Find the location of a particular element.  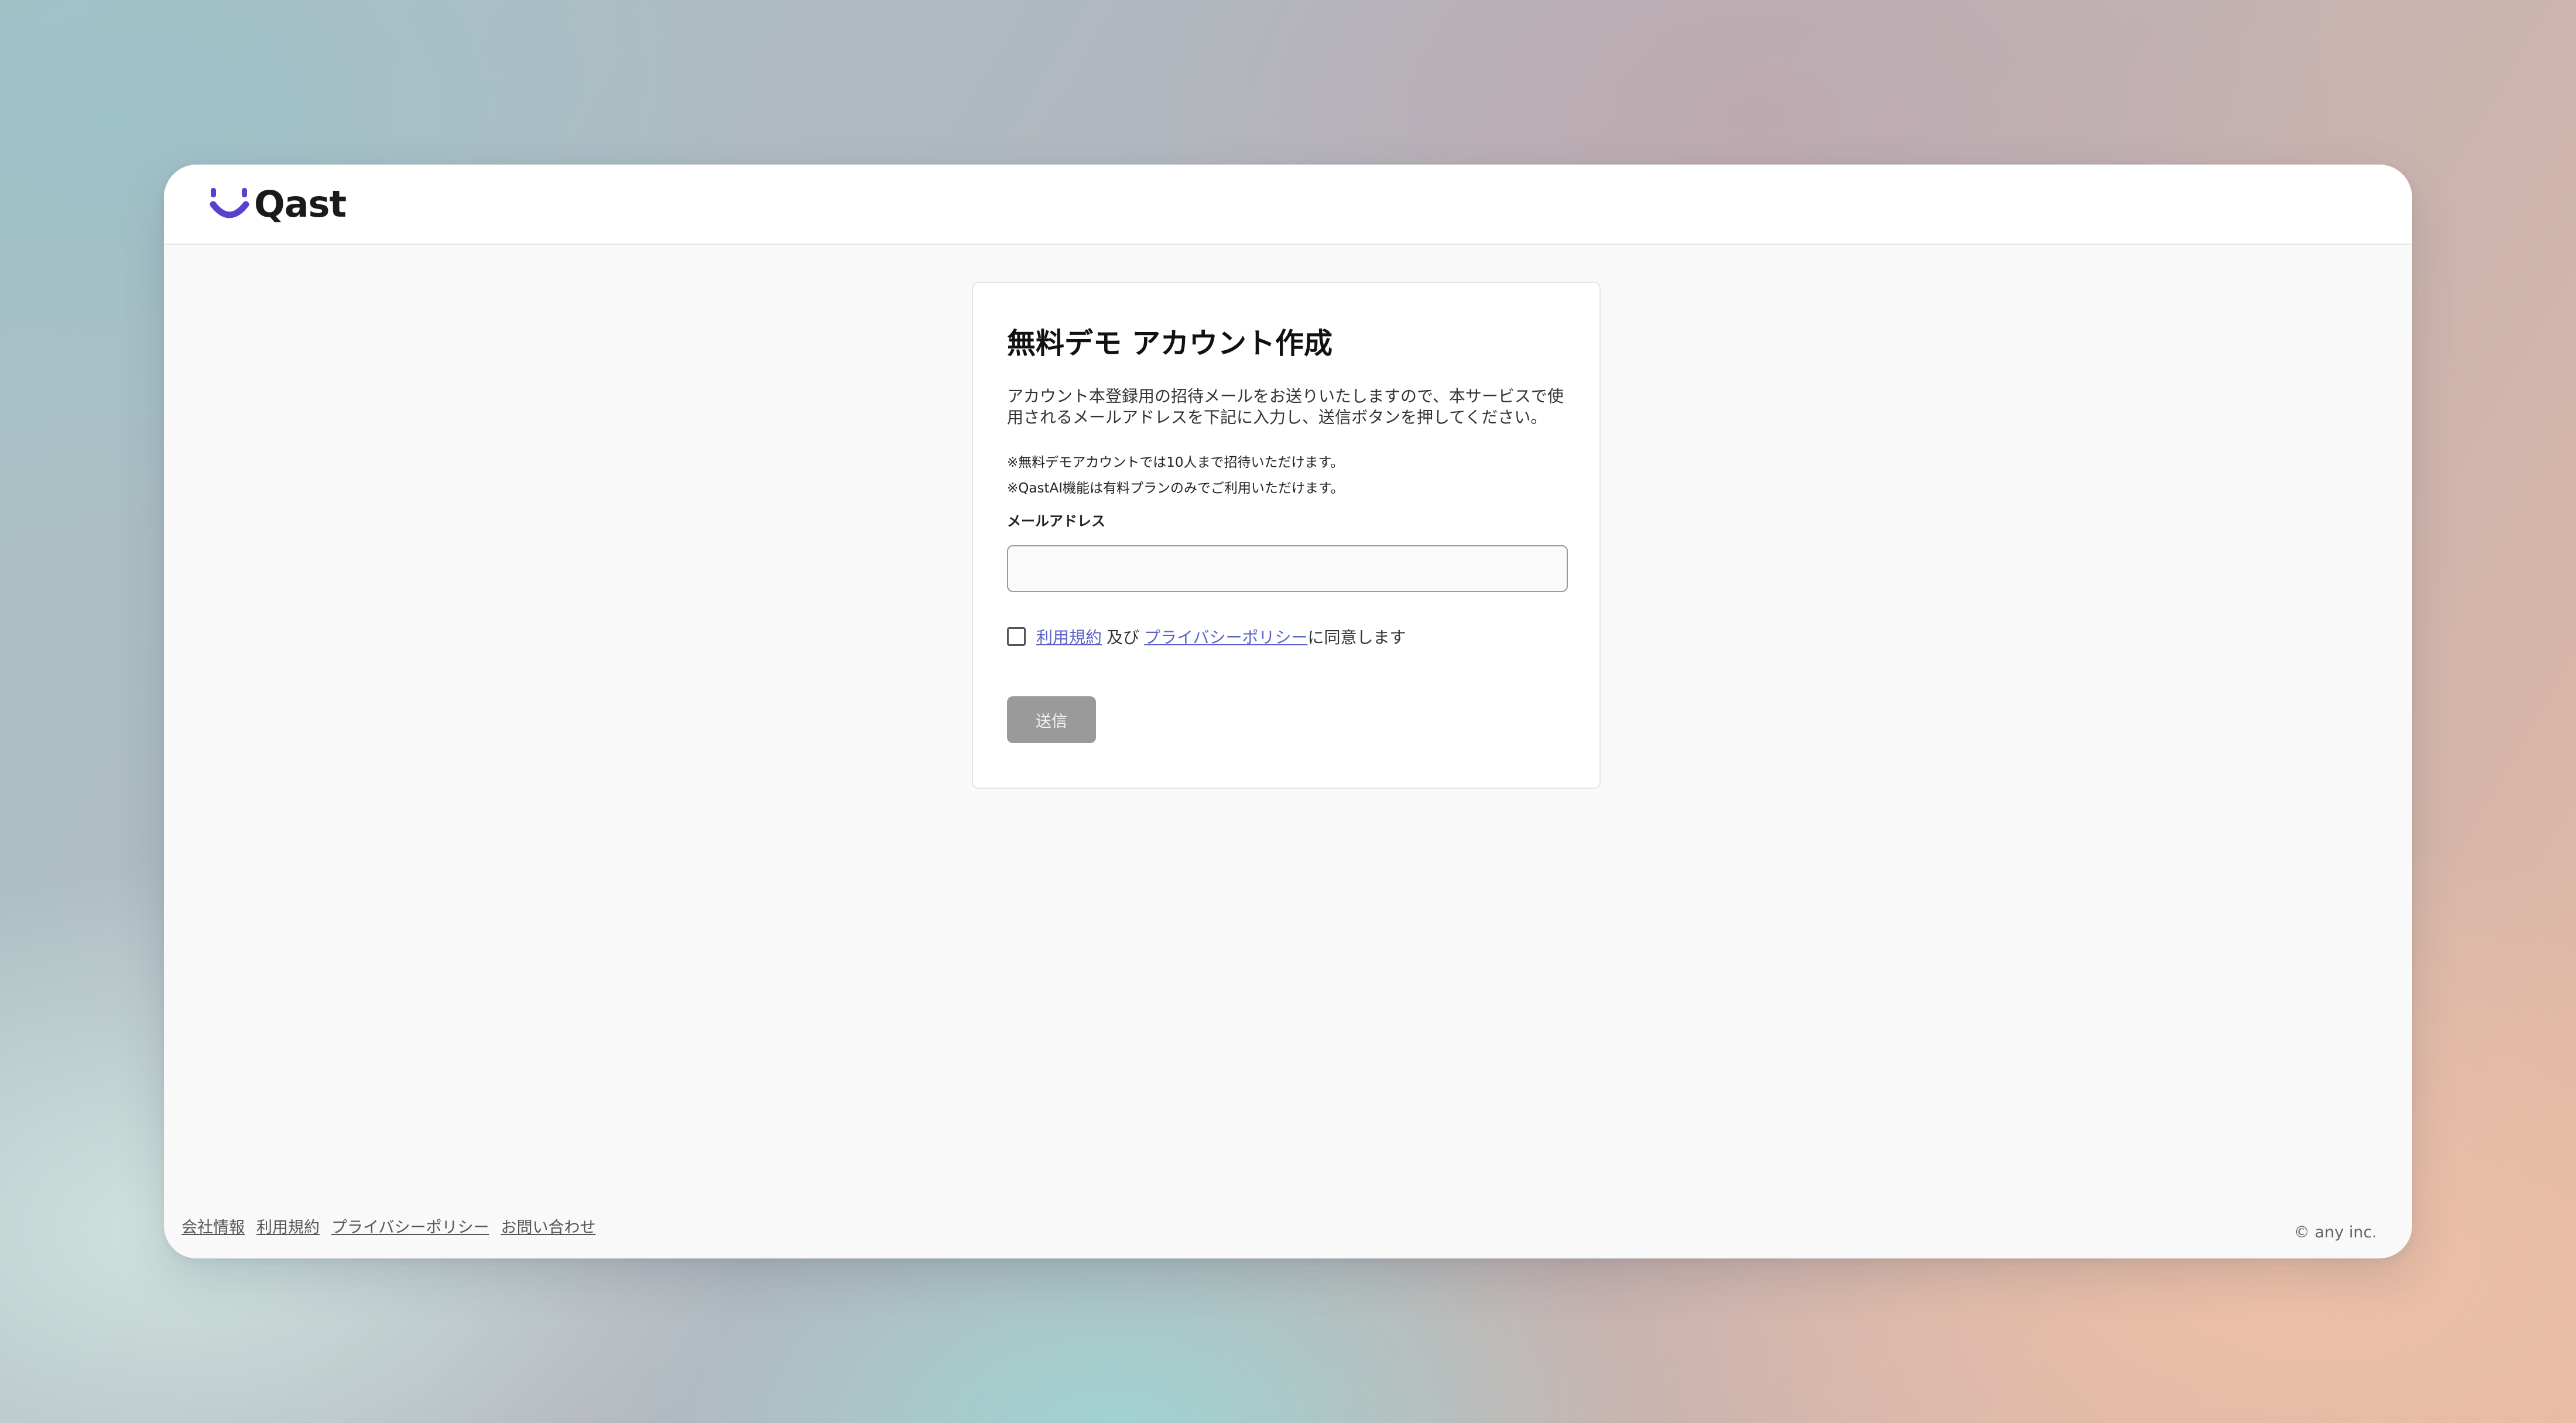

footer-link-terms: 利用規約 is located at coordinates (288, 1228).